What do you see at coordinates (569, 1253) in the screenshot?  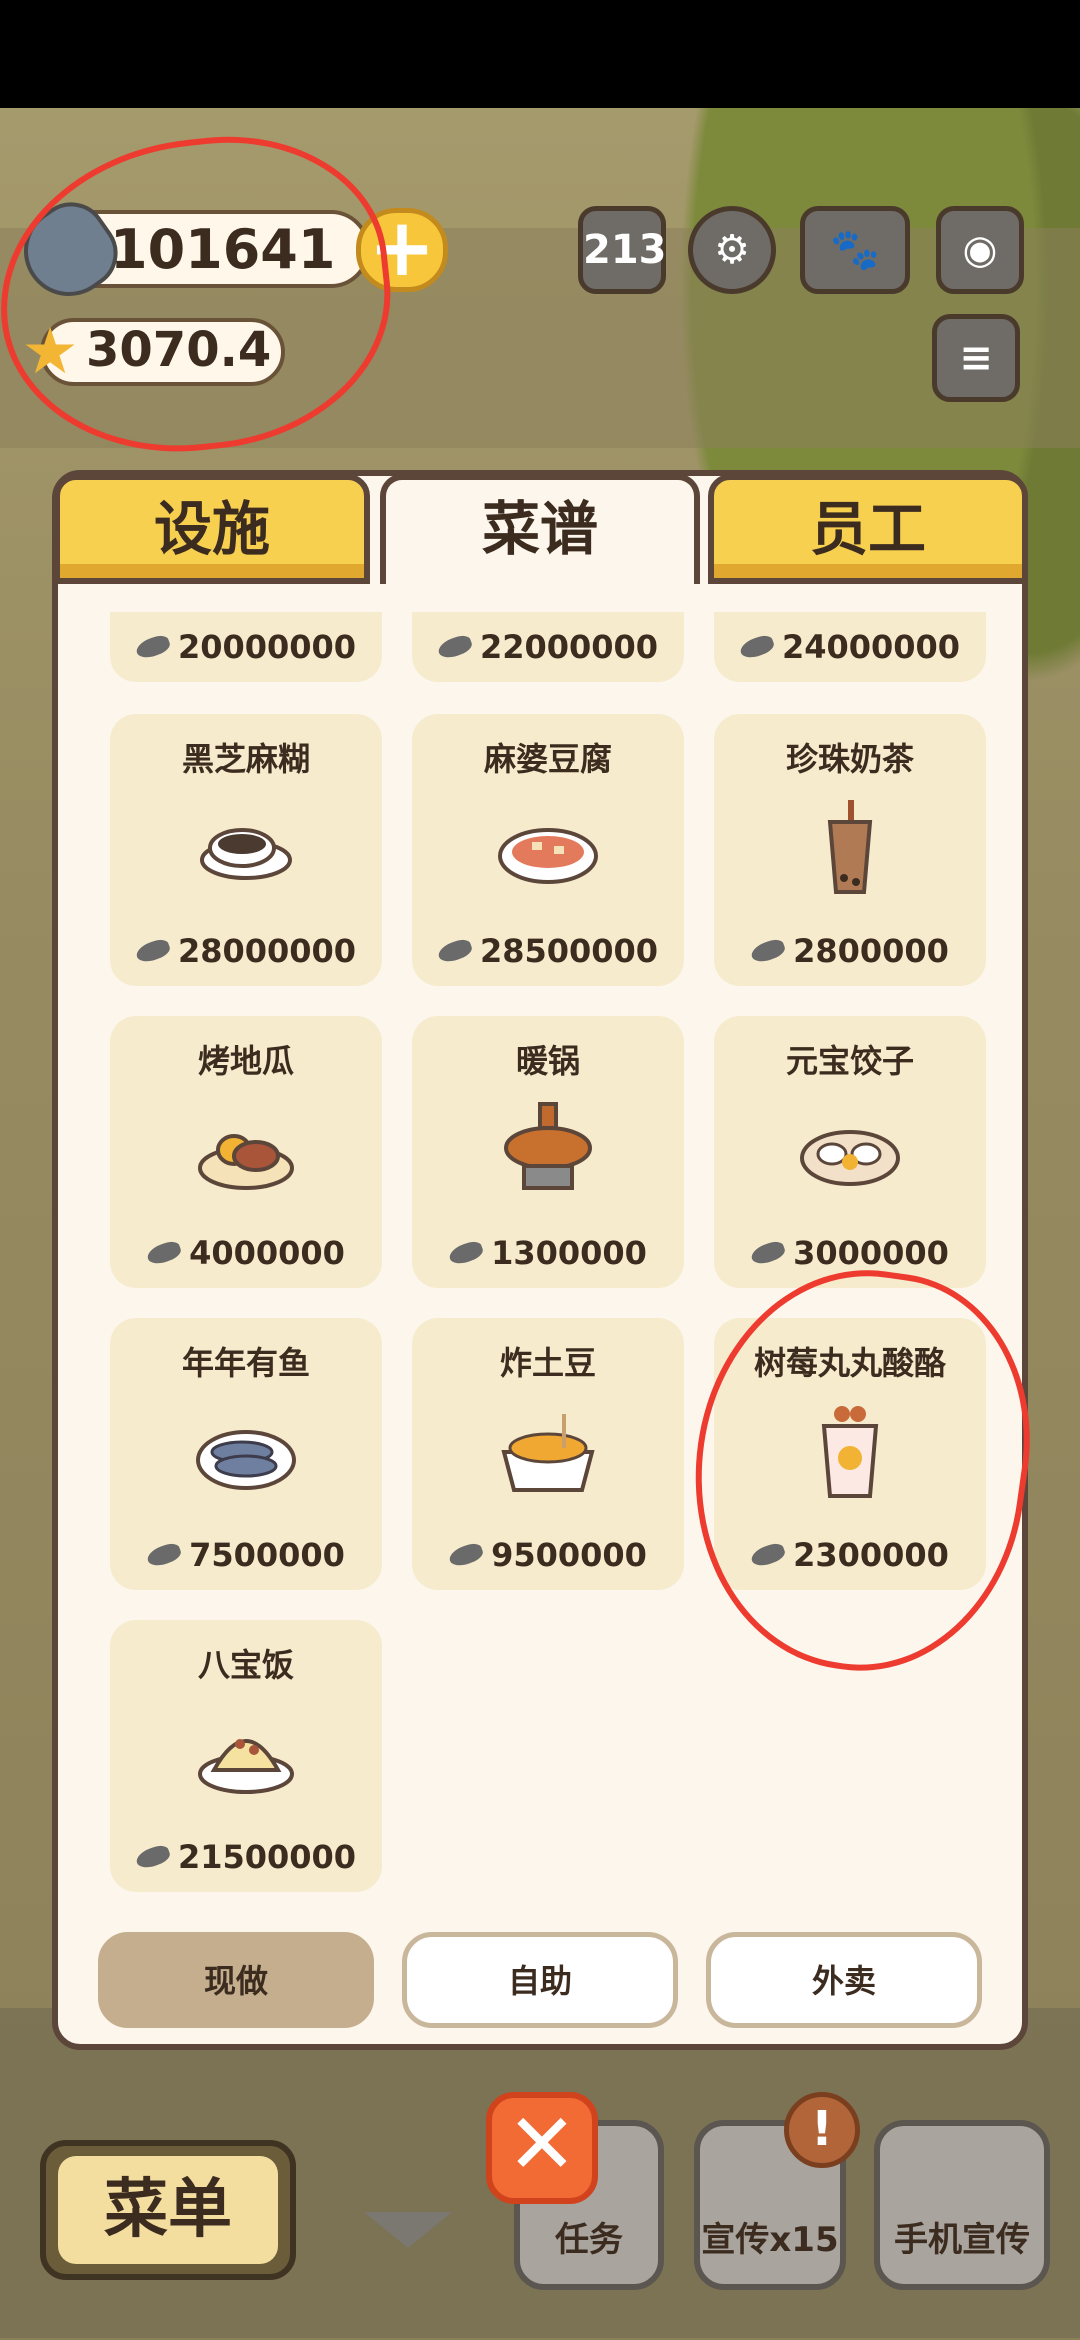 I see `recipe-price: 1300000` at bounding box center [569, 1253].